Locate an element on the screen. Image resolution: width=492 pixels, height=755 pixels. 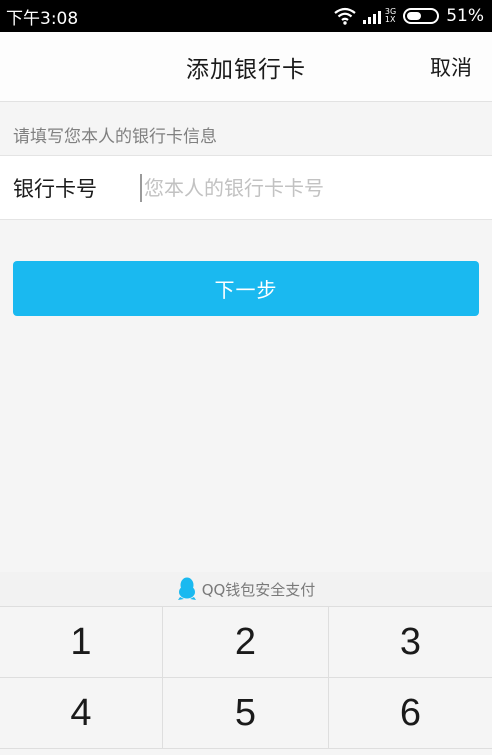
key-6: 6 is located at coordinates (410, 713).